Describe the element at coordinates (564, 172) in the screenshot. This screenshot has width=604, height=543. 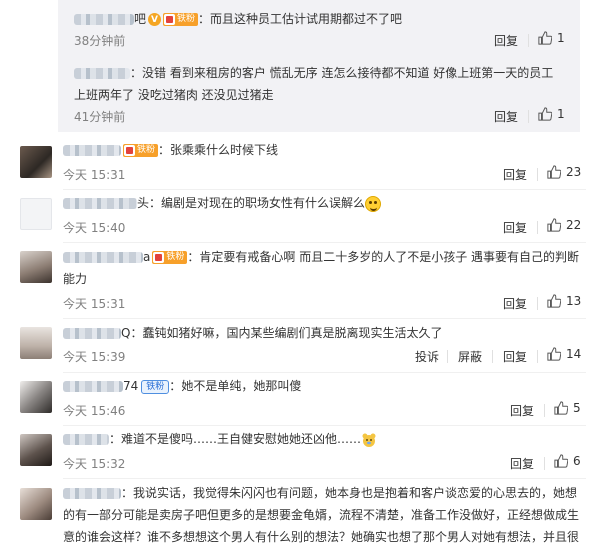
I see `like-button: 23` at that location.